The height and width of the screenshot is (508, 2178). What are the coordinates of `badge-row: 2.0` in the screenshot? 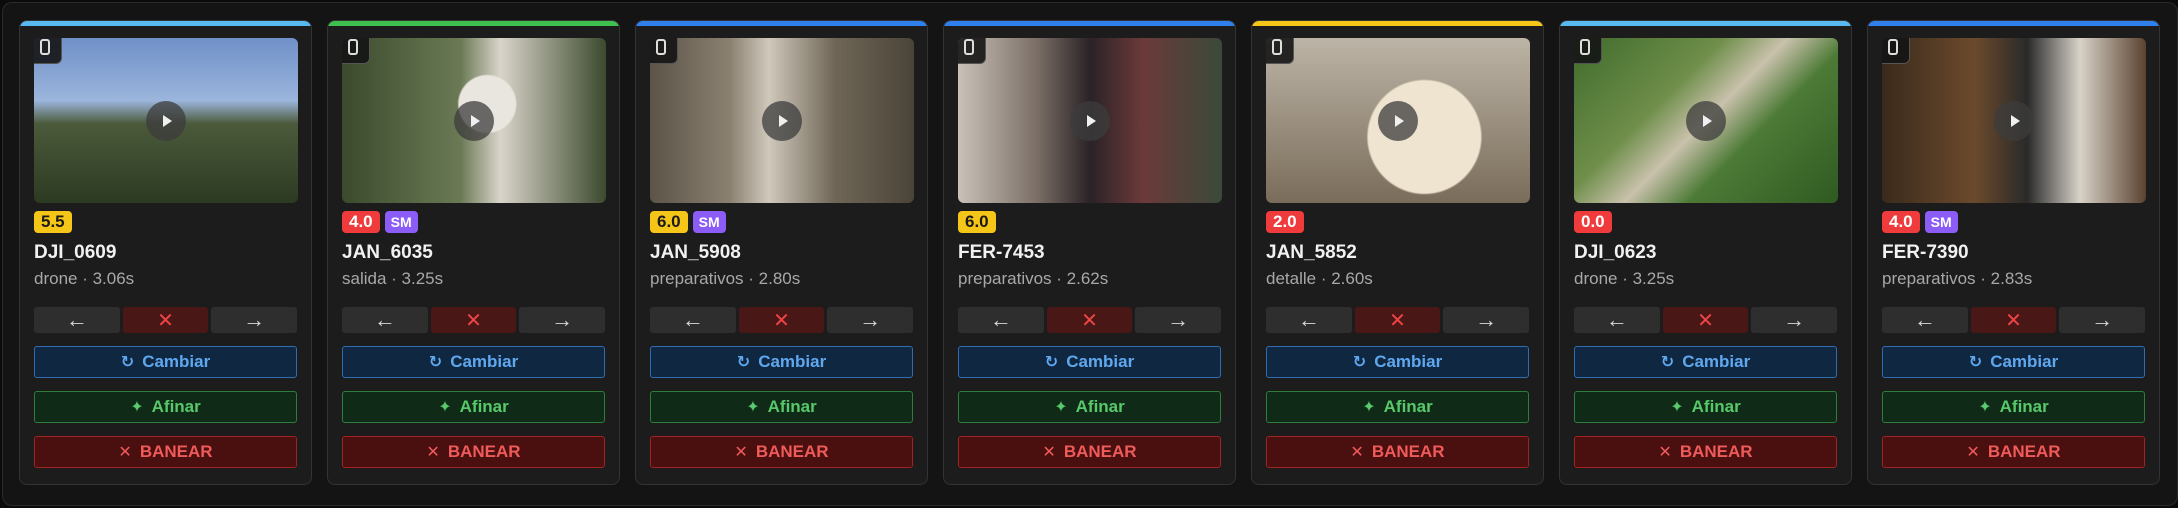 It's located at (1397, 222).